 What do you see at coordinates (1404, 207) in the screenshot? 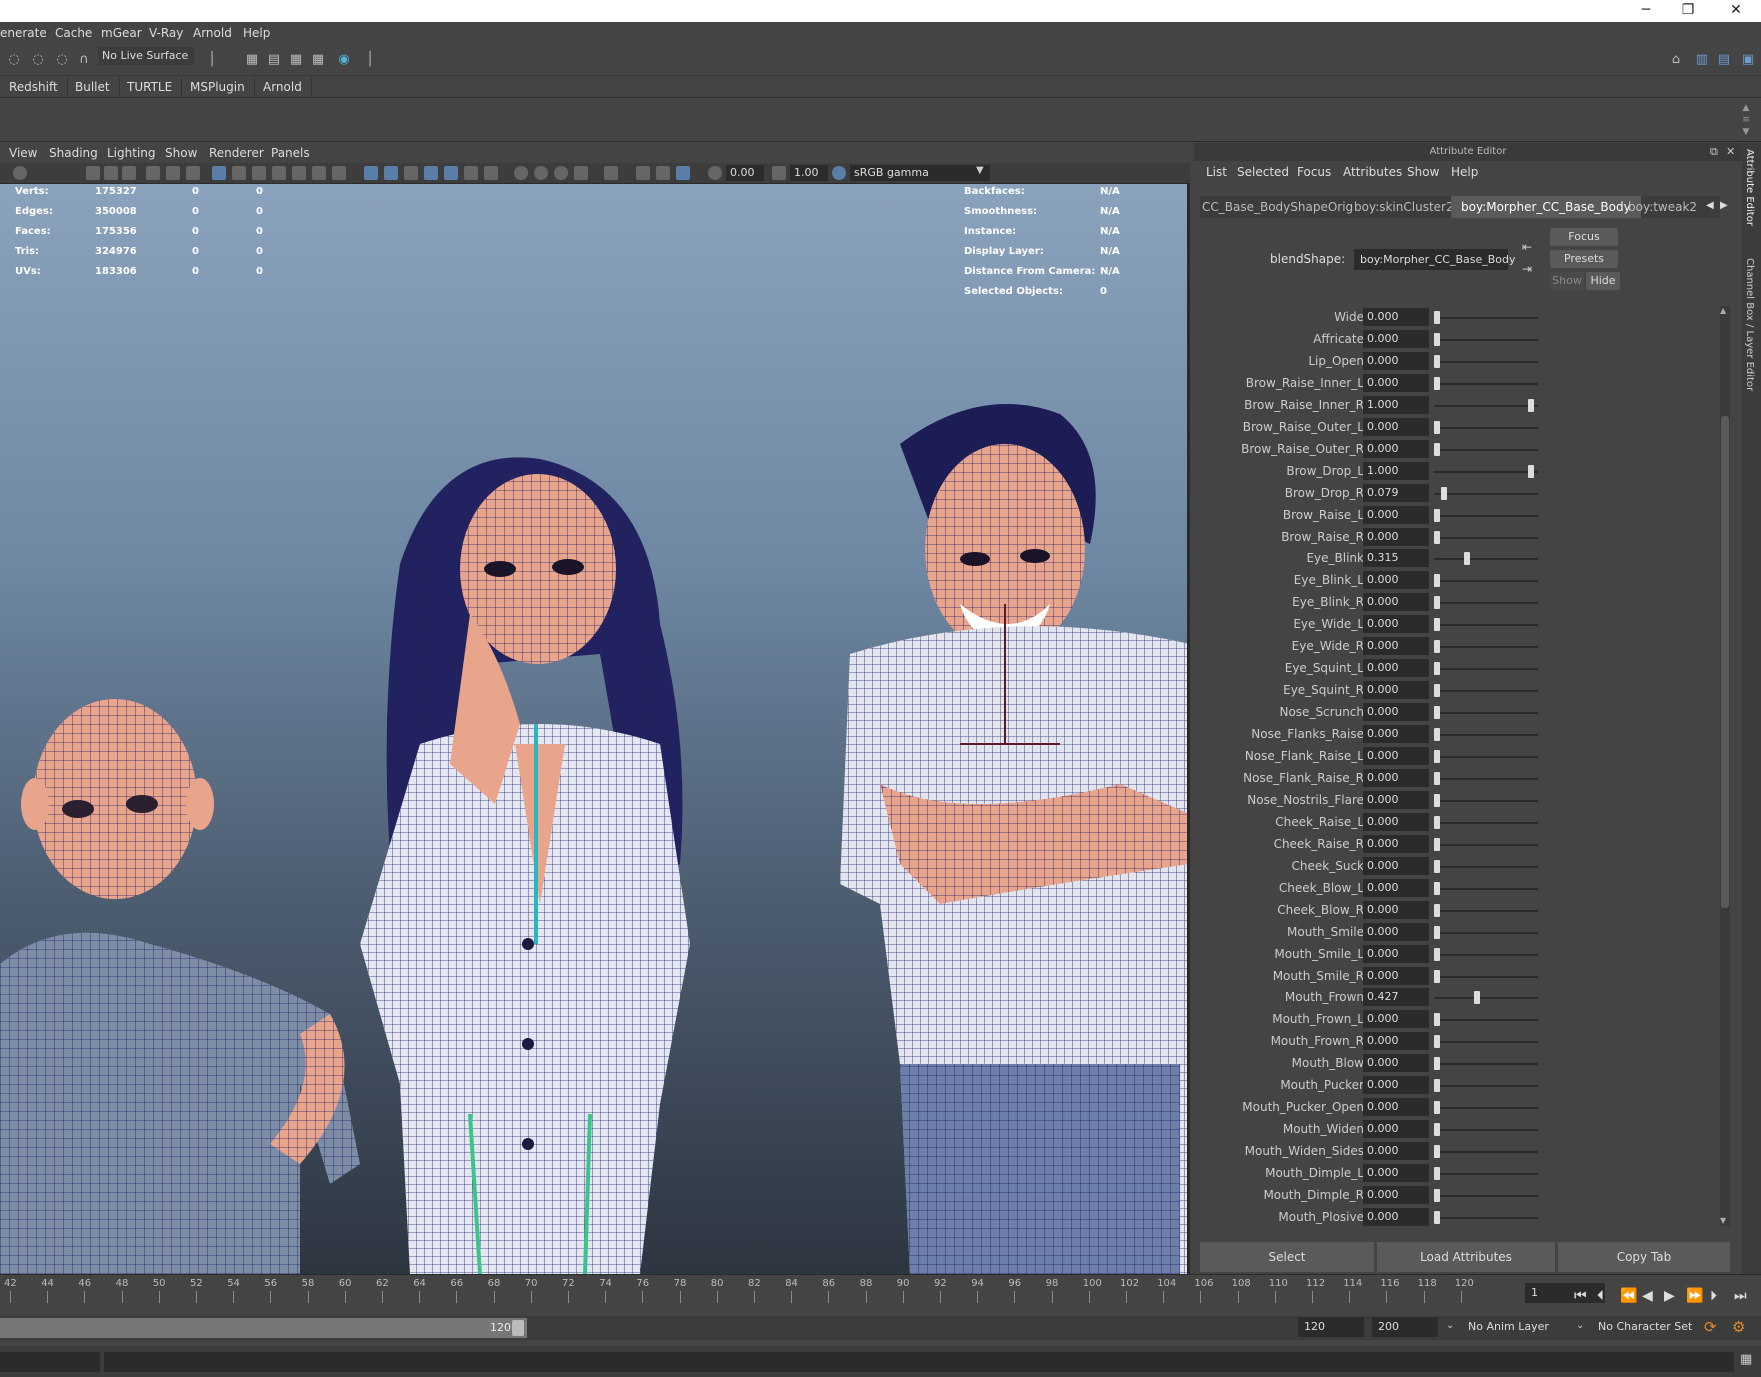
I see `tab-skincluster: boy:skinCluster2` at bounding box center [1404, 207].